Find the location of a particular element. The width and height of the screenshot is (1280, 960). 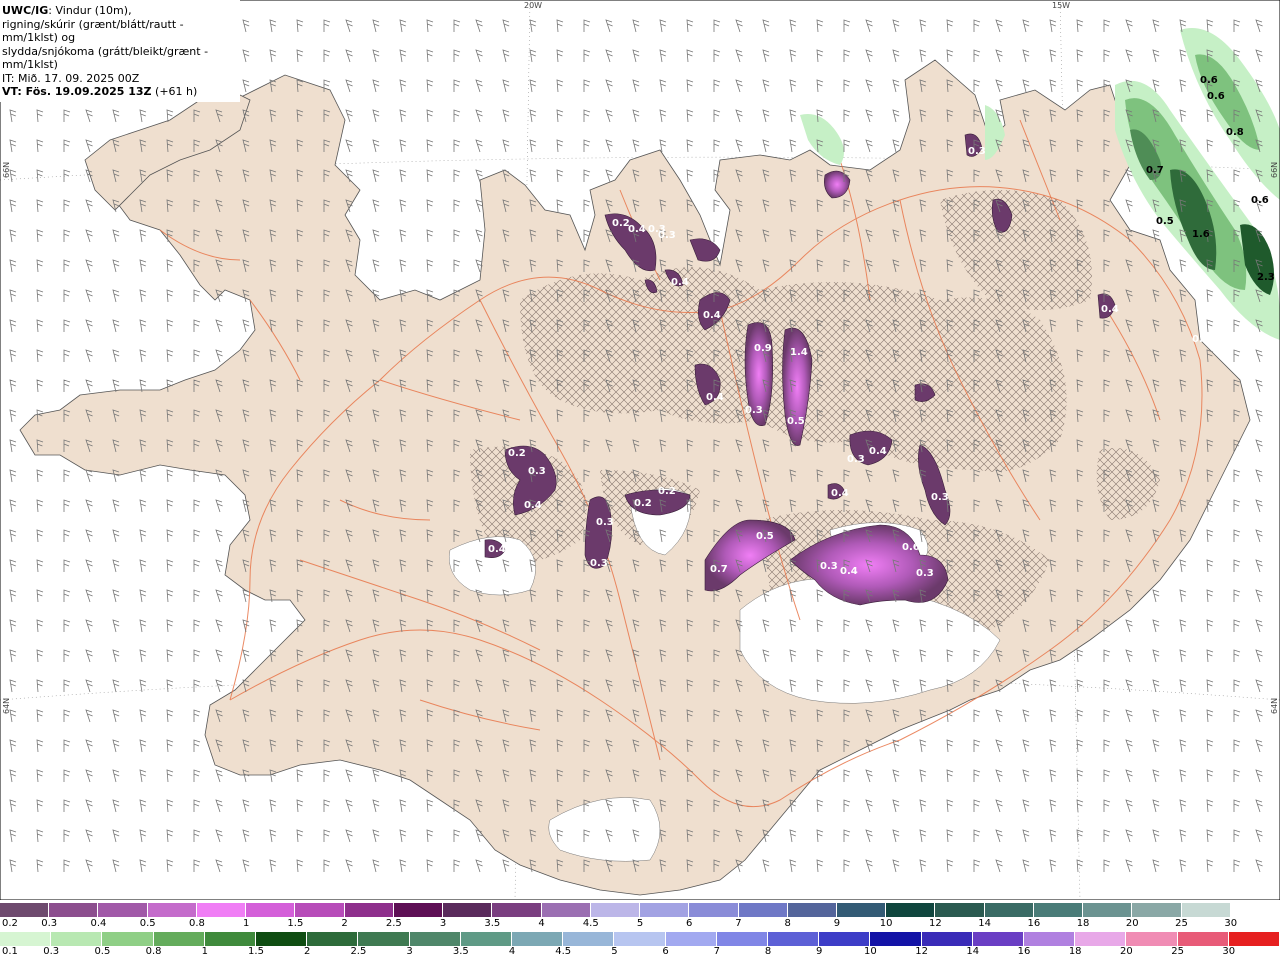

legend-tick-label: 0.8 is located at coordinates (153, 951).